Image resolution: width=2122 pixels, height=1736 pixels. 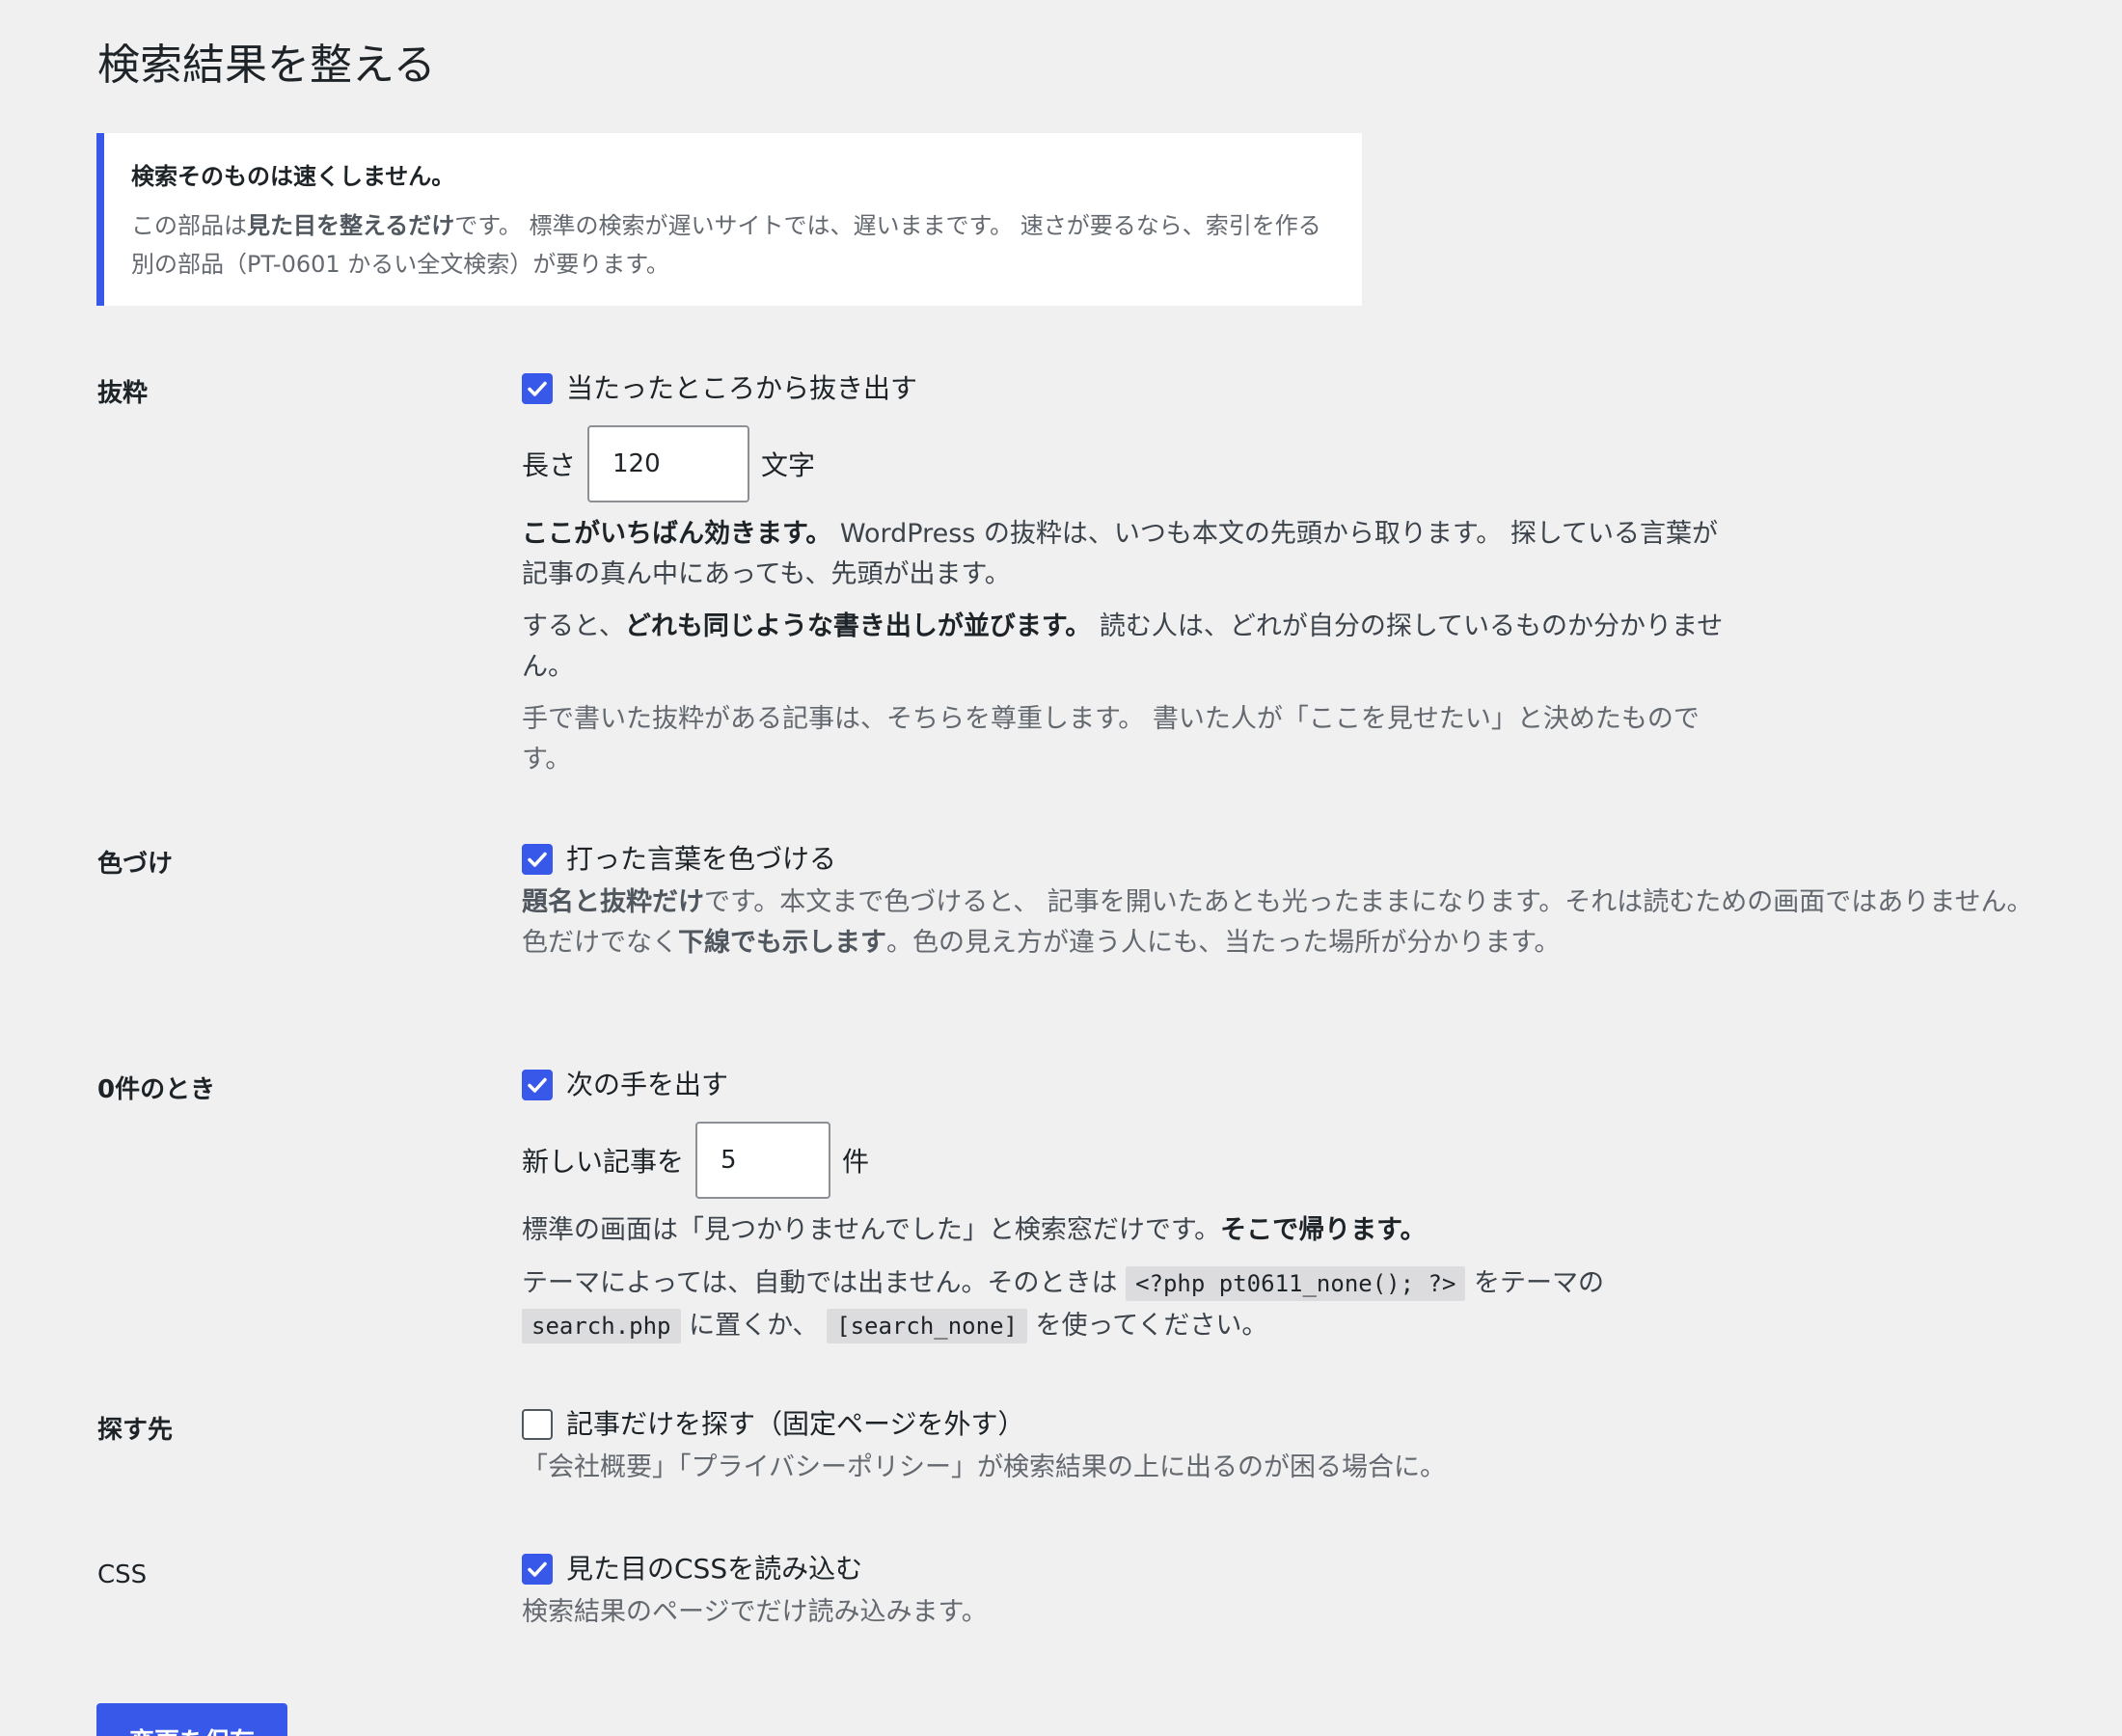 What do you see at coordinates (613, 902) in the screenshot?
I see `highlight-desc-1-bold: 題名と抜粋だけ` at bounding box center [613, 902].